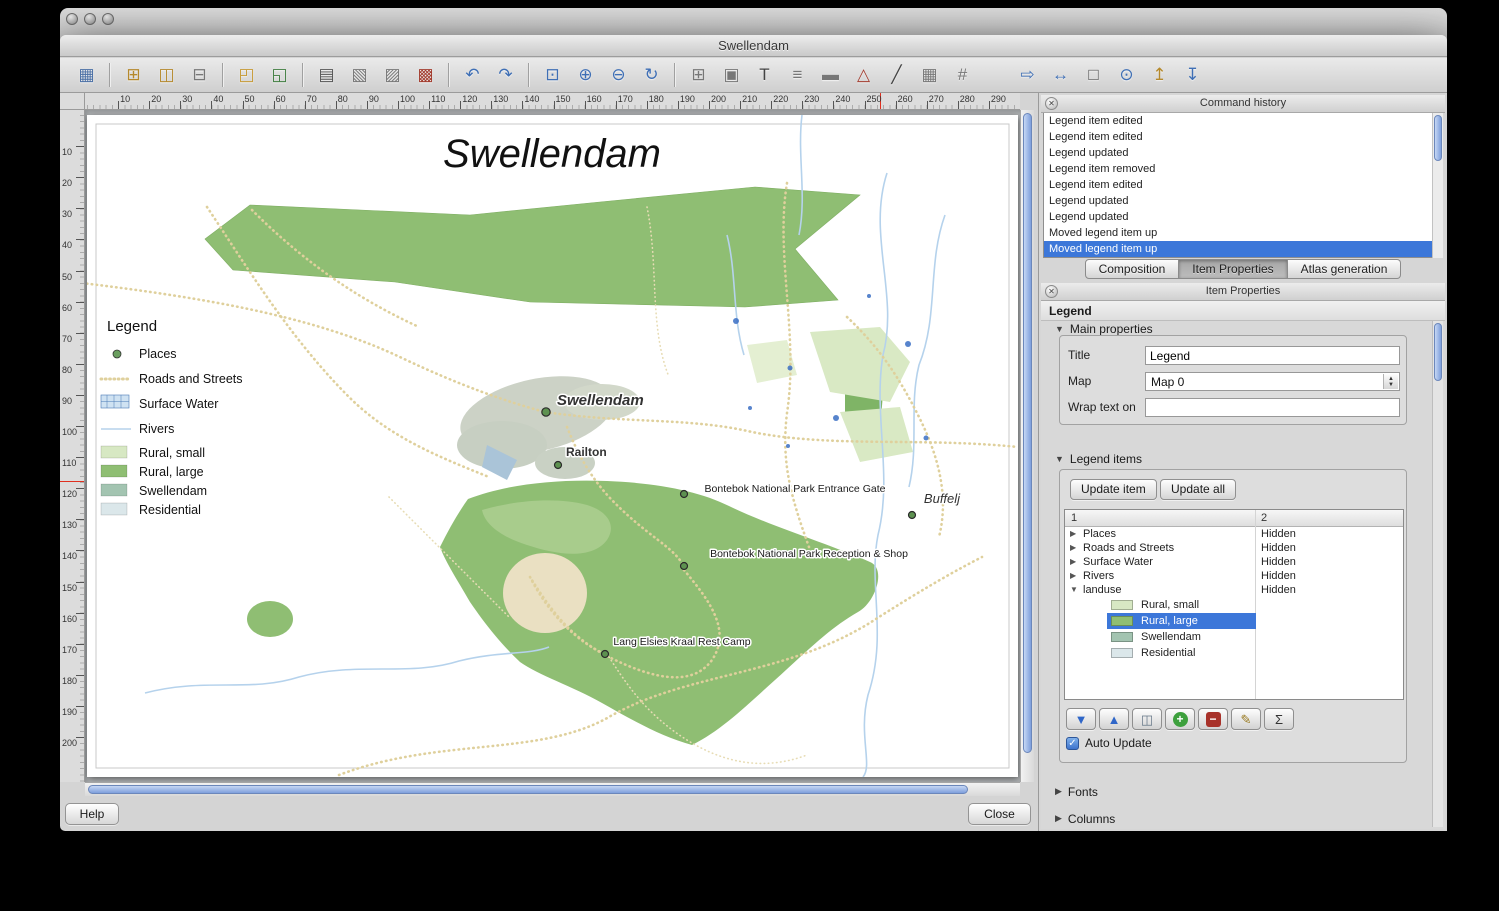  What do you see at coordinates (1437, 574) in the screenshot?
I see `properties-scrollbar` at bounding box center [1437, 574].